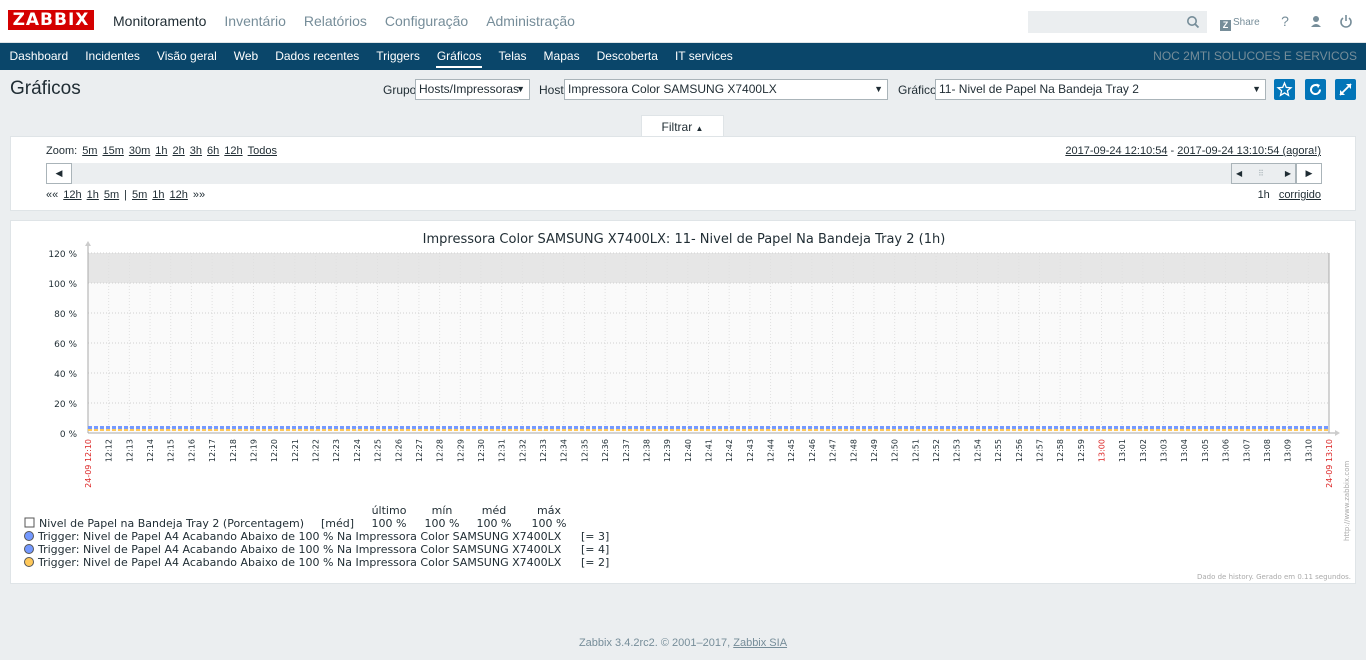  Describe the element at coordinates (1300, 195) in the screenshot. I see `fixed-toggle: corrigido` at that location.